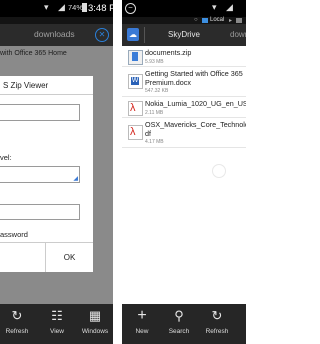 The width and height of the screenshot is (320, 344). I want to click on tab-downloads: downl, so click(238, 34).